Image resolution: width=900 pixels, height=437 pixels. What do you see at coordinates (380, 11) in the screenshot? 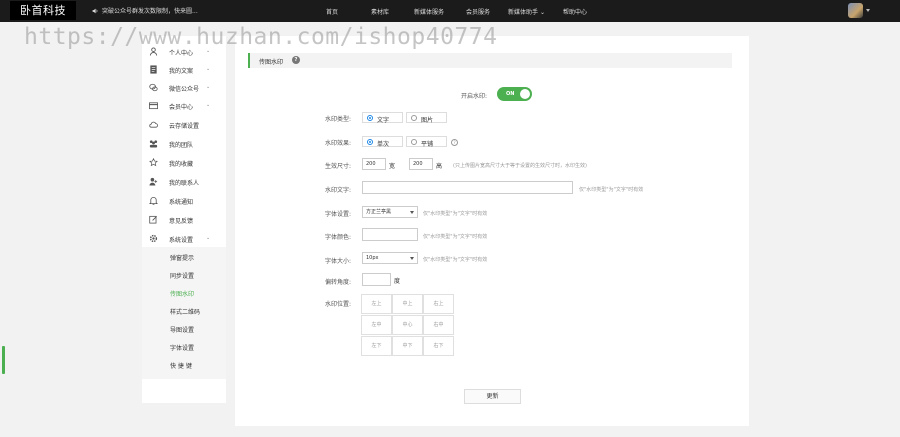
I see `nav-material-library: 素材库` at bounding box center [380, 11].